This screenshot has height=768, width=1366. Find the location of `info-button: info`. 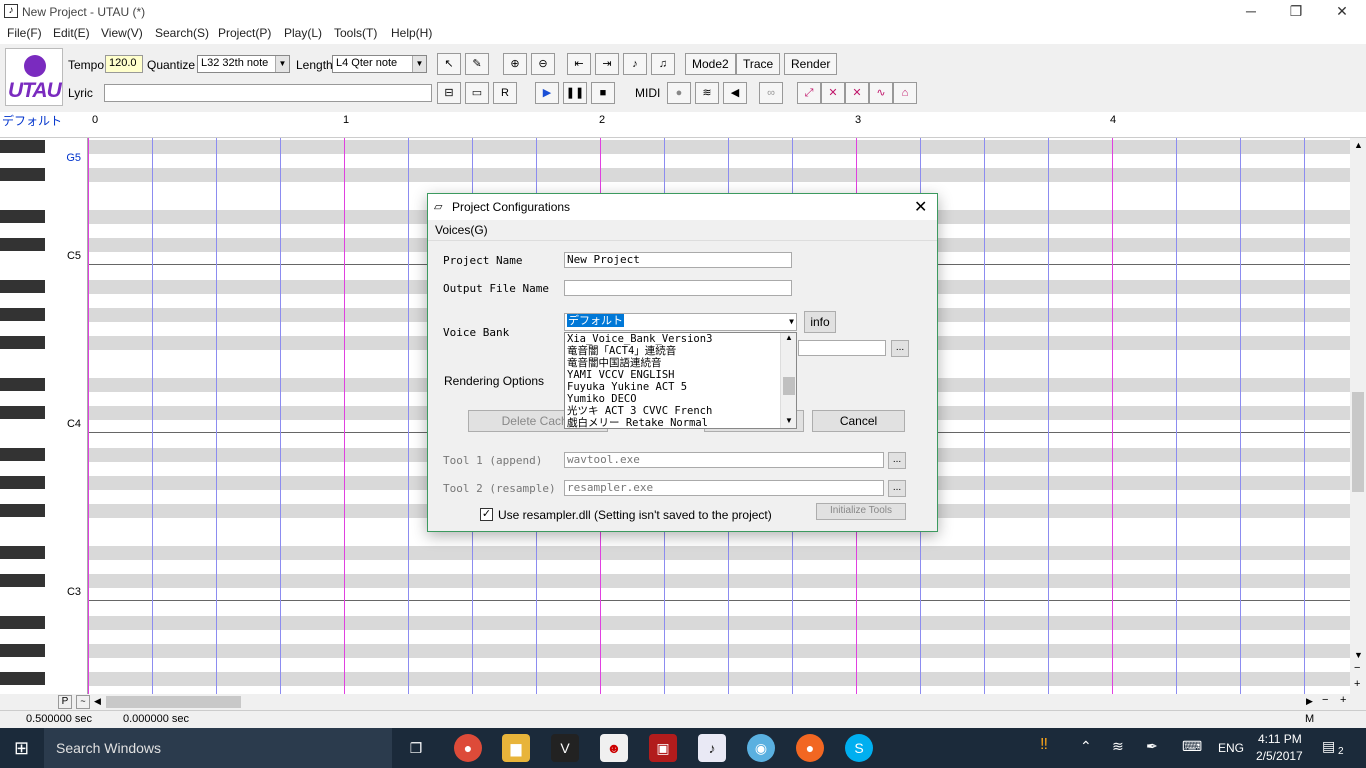

info-button: info is located at coordinates (820, 322).